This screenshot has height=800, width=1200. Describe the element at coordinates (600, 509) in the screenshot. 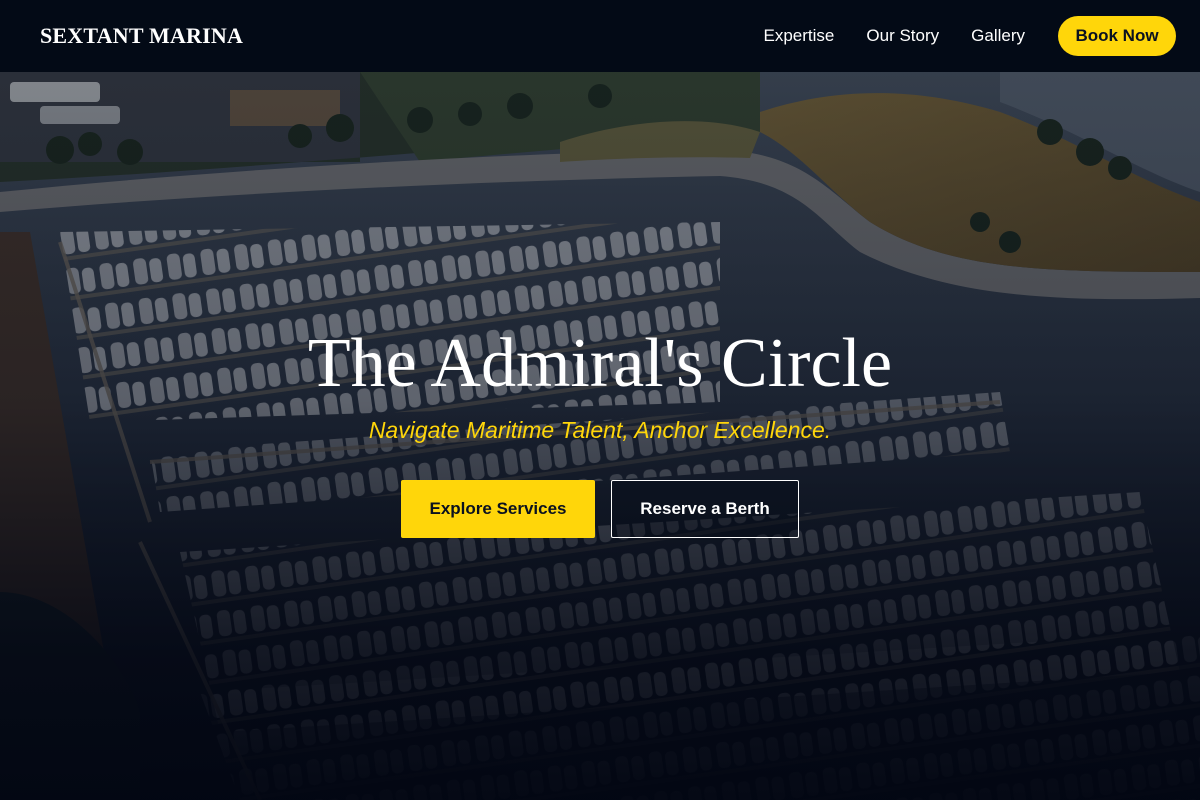

I see `hero-cta-group: Explore Services Reserve a Berth` at that location.